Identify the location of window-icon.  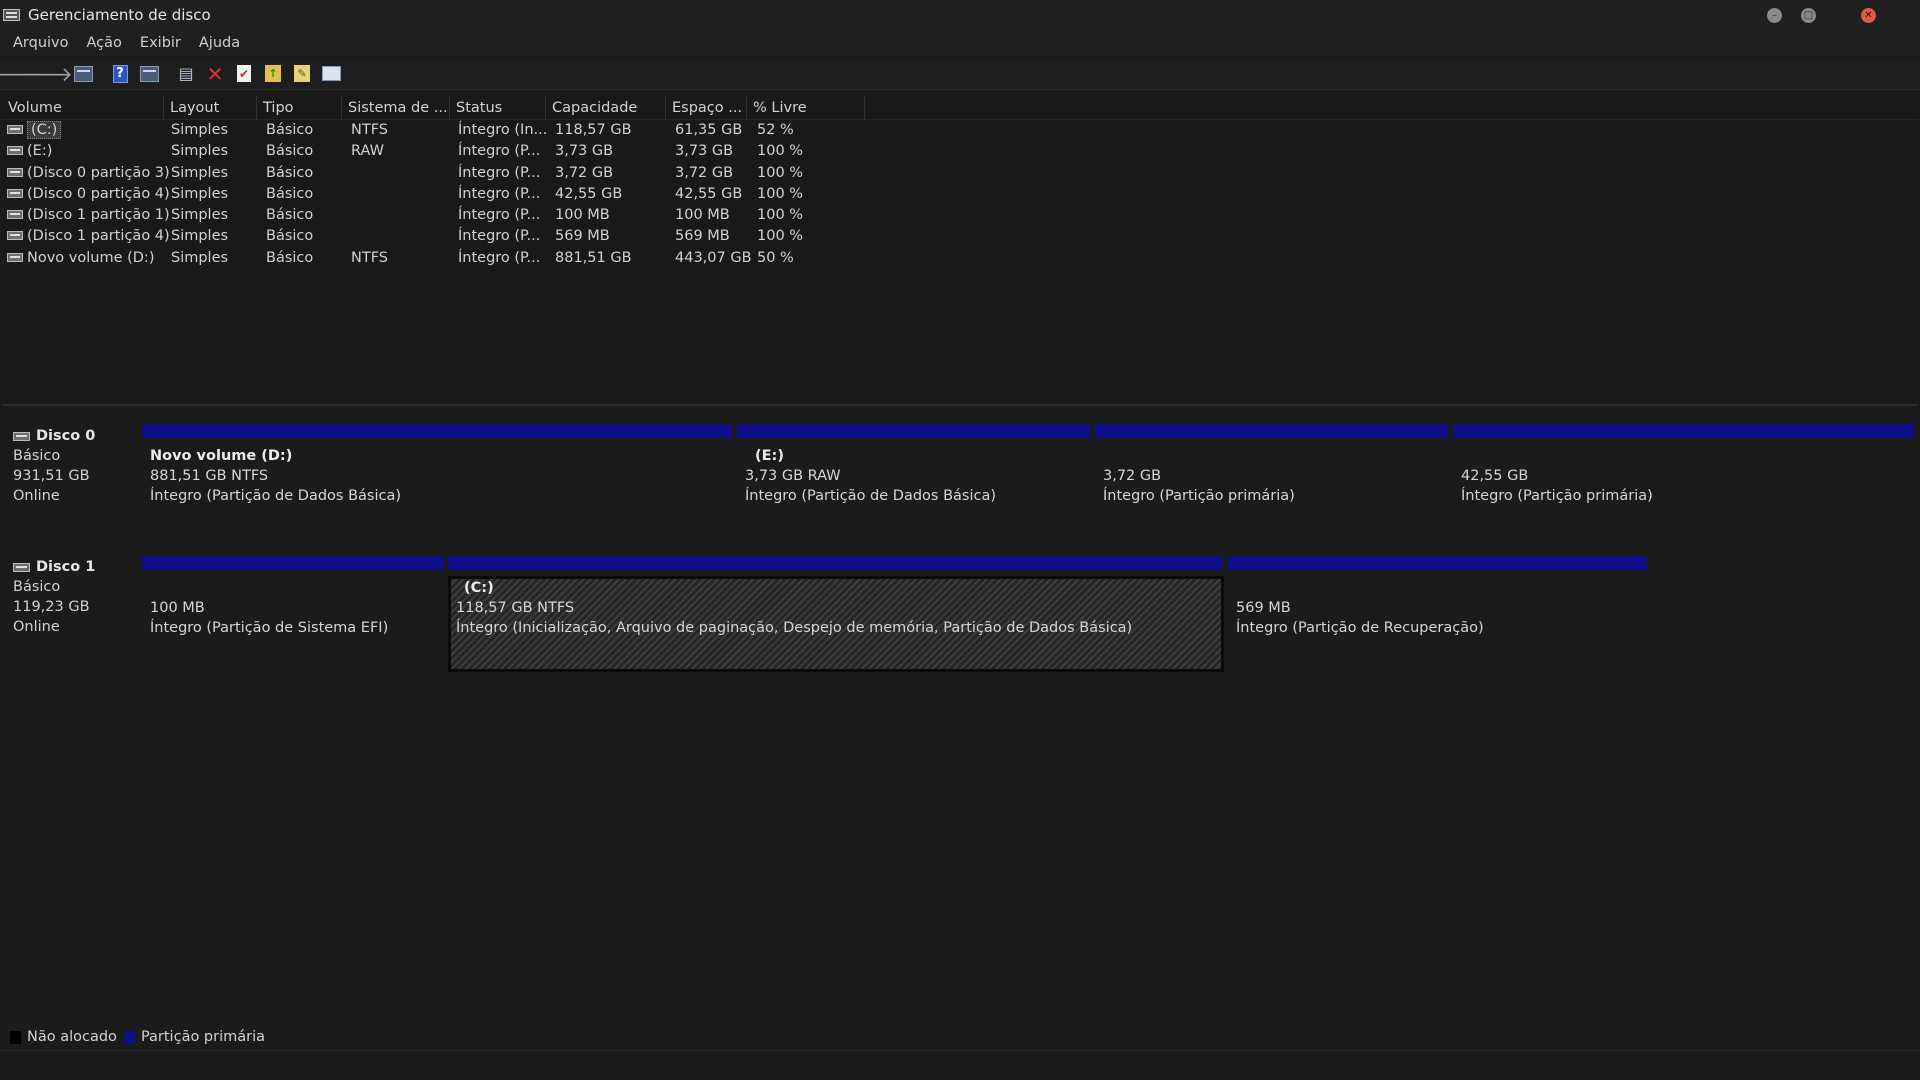
(331, 73).